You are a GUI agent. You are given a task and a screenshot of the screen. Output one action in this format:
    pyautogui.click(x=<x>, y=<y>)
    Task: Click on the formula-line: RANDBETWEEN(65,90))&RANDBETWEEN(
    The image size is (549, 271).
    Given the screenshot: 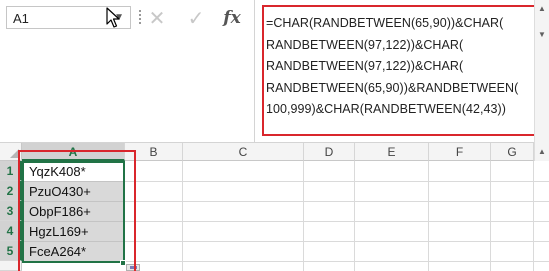 What is the action you would take?
    pyautogui.click(x=392, y=87)
    